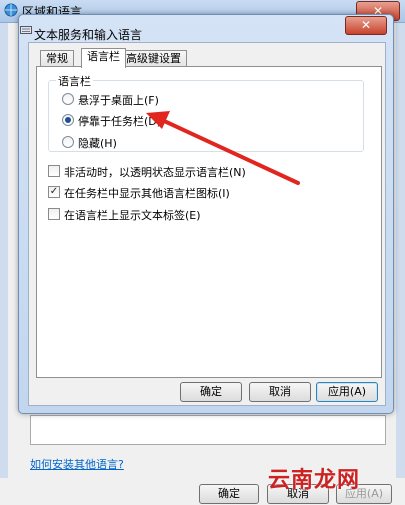 The height and width of the screenshot is (505, 405). Describe the element at coordinates (68, 120) in the screenshot. I see `radio-button-selected` at that location.